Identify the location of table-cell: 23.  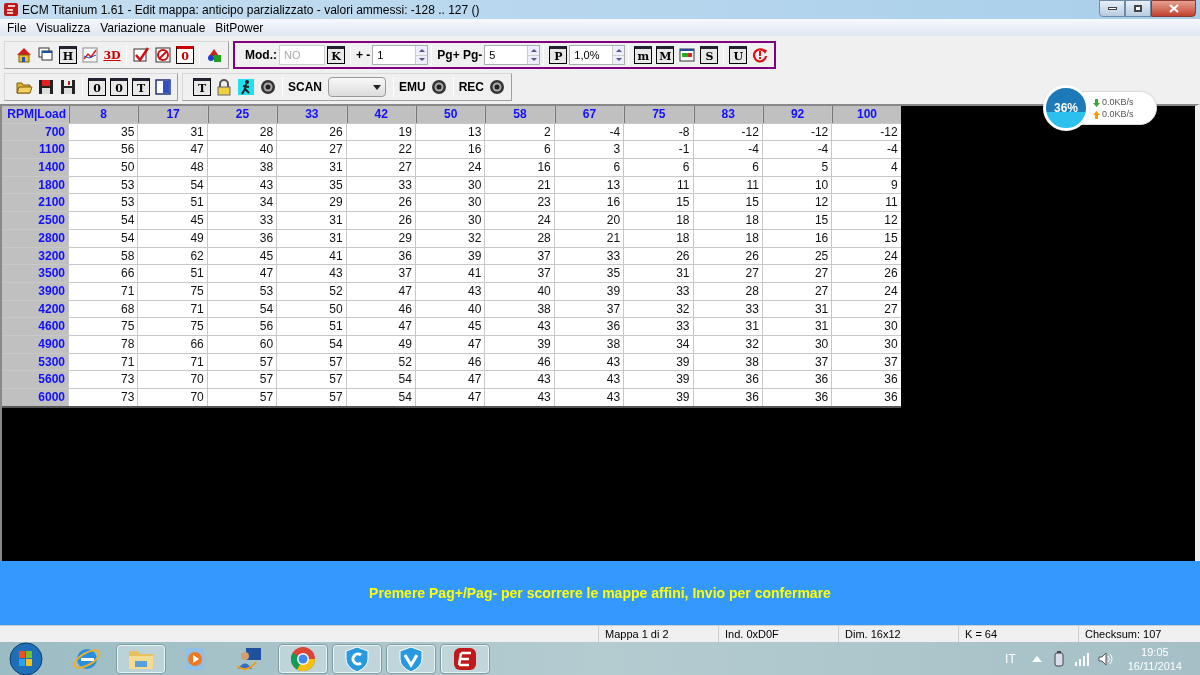
(519, 203).